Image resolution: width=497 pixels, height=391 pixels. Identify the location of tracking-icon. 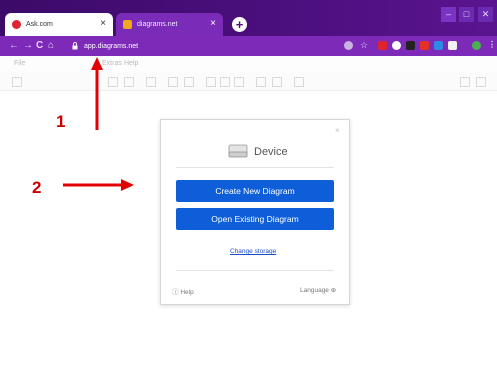
(348, 45).